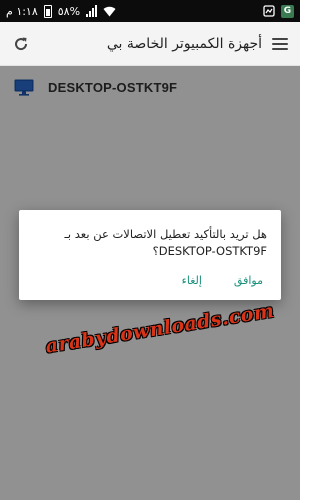 This screenshot has height=500, width=320. Describe the element at coordinates (287, 11) in the screenshot. I see `app-badge-icon: G` at that location.